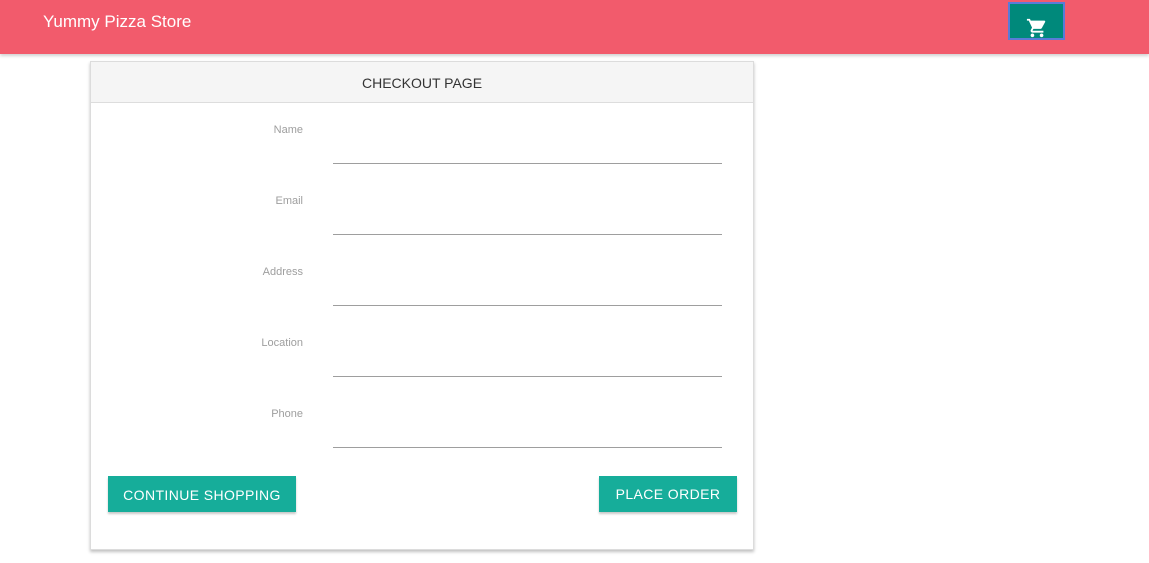 The height and width of the screenshot is (563, 1149). I want to click on brand-title: Yummy Pizza Store, so click(117, 22).